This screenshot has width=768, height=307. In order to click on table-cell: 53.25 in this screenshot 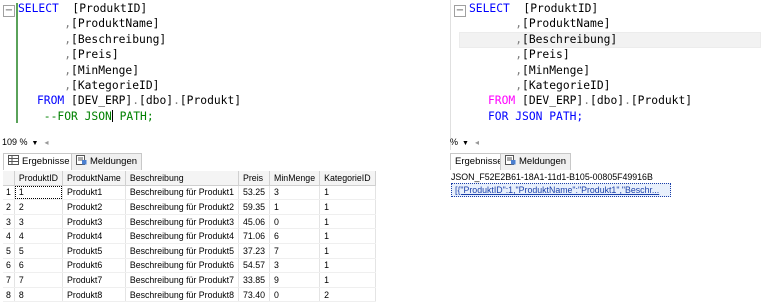, I will do `click(254, 192)`.